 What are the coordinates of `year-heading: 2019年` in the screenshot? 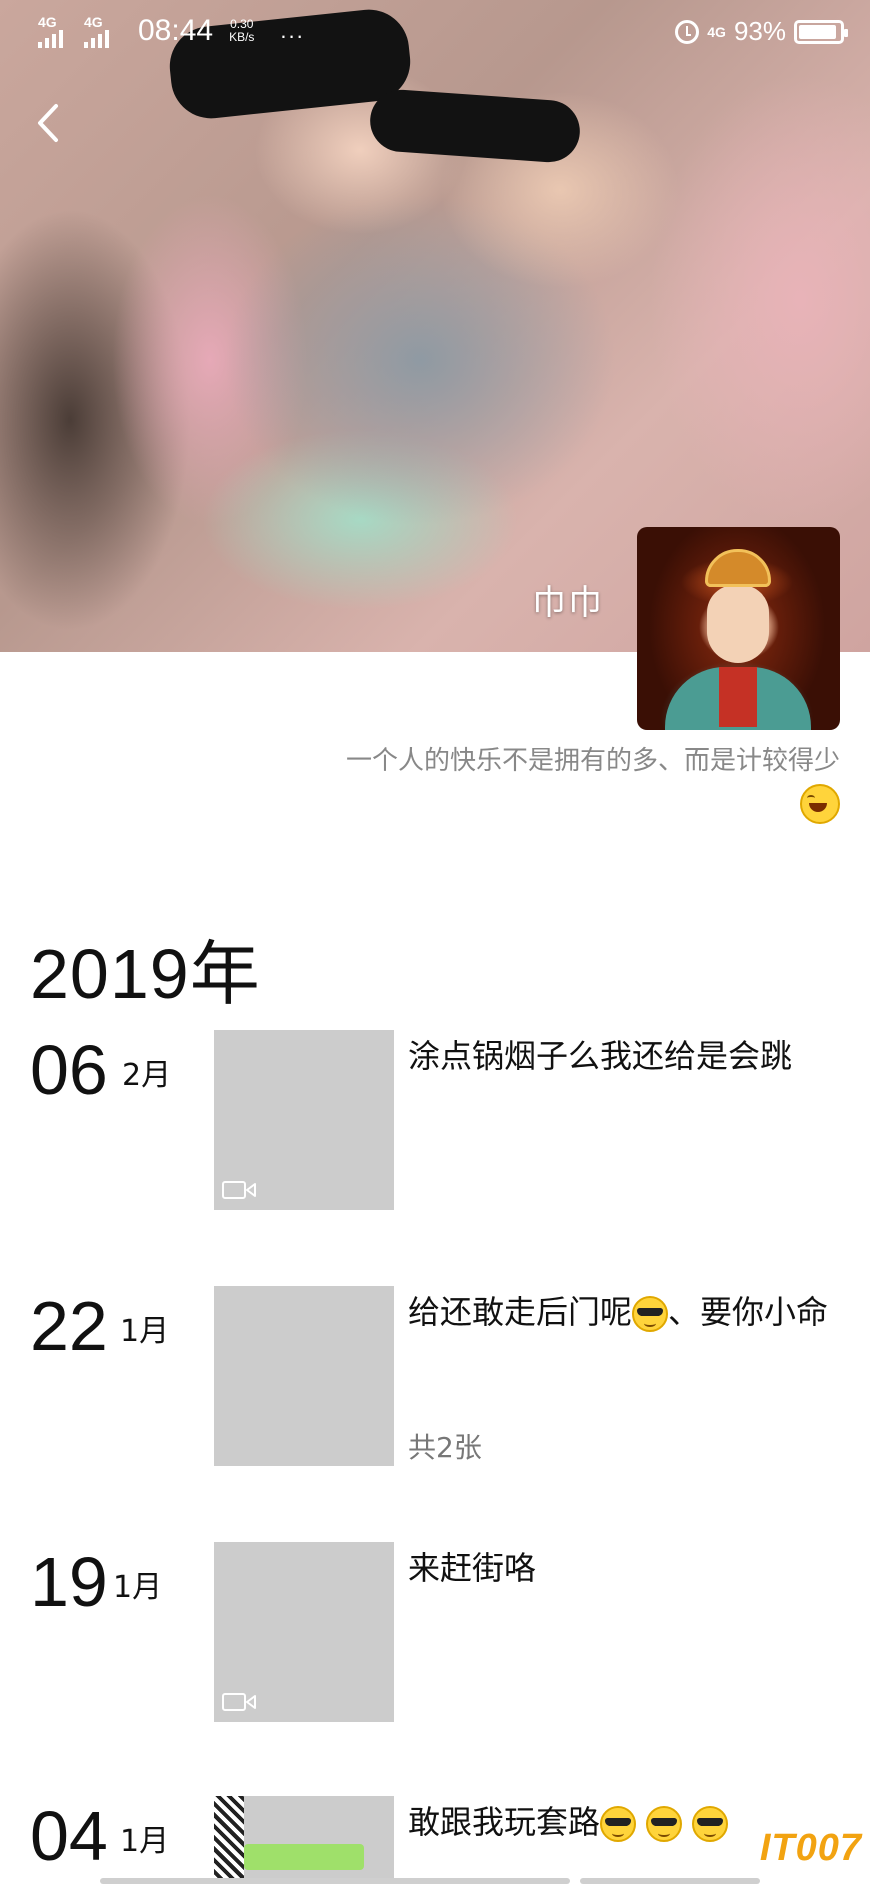 It's located at (145, 974).